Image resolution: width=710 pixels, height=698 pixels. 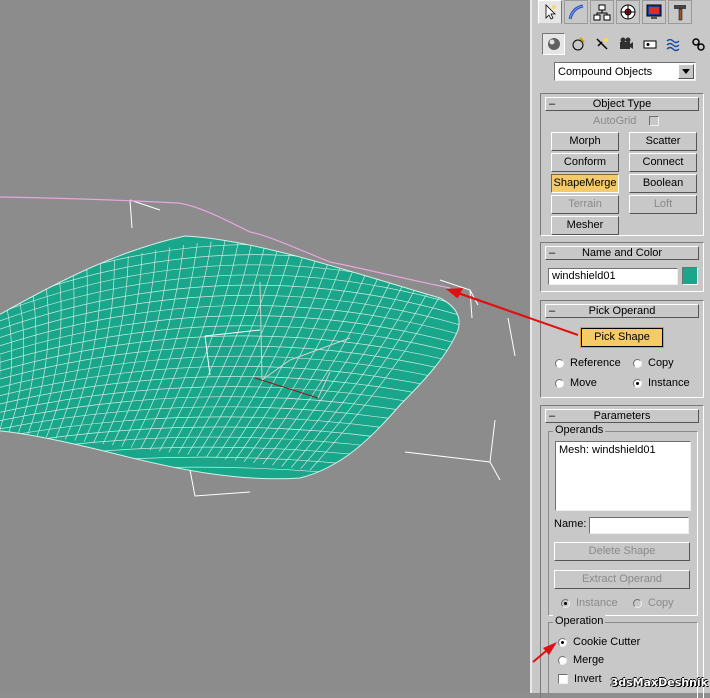 I want to click on name-color-header: – Name and Color, so click(x=622, y=253).